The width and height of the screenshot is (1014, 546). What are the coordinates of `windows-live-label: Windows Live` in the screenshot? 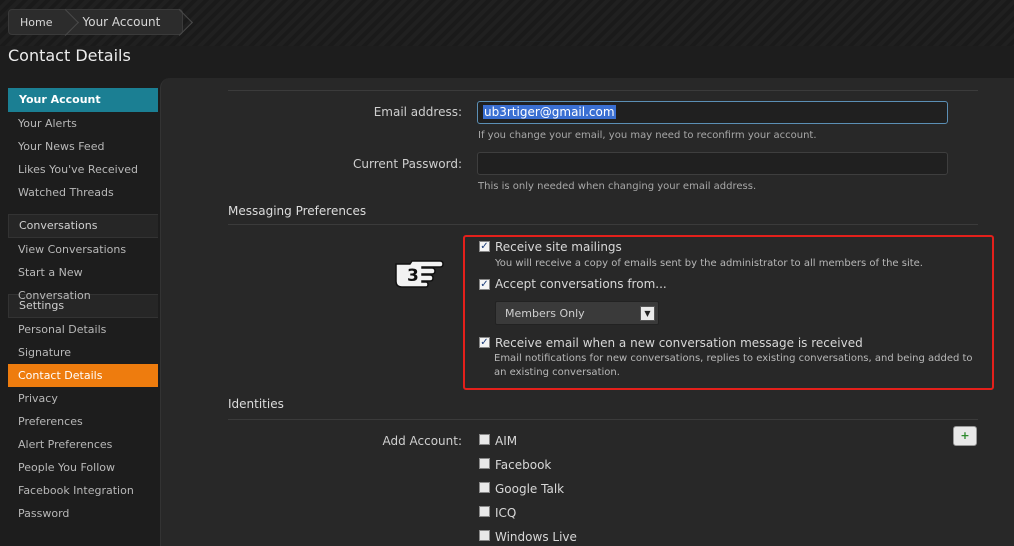 It's located at (536, 537).